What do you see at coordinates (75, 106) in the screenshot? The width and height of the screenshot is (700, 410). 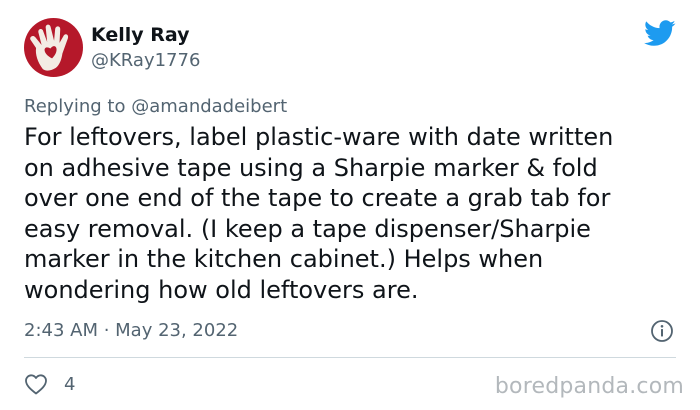 I see `replying-to-label: Replying to` at bounding box center [75, 106].